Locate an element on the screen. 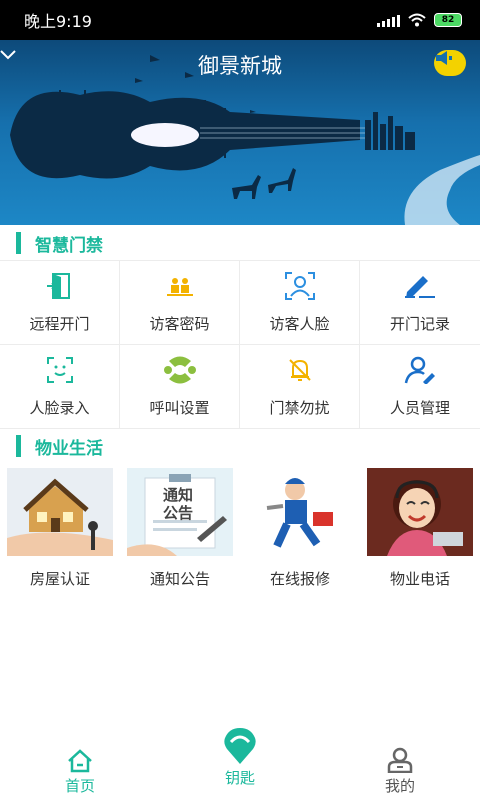  call-settings-icon is located at coordinates (180, 370).